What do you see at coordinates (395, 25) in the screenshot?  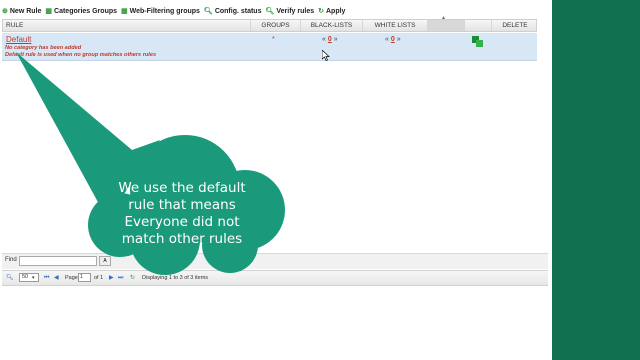 I see `column-header-white-lists: WHITE LISTS` at bounding box center [395, 25].